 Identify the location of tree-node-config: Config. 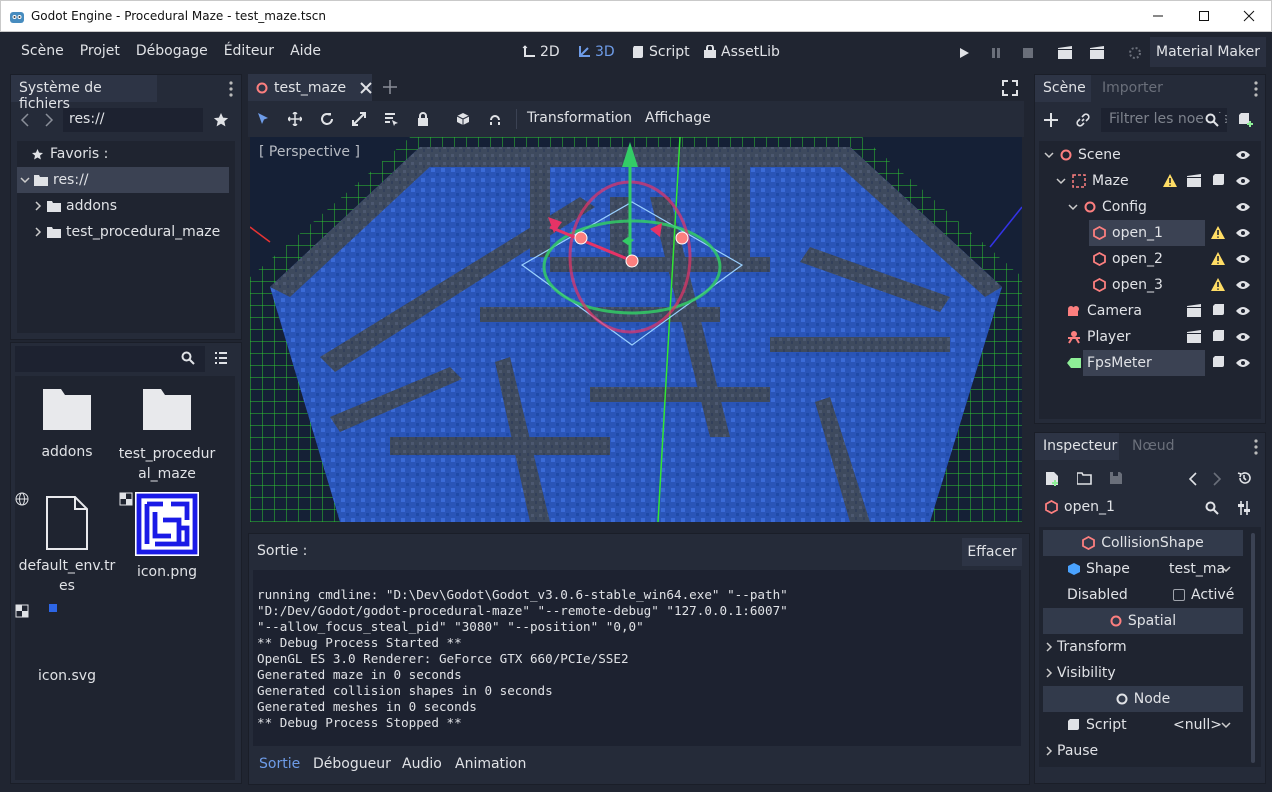
(1149, 207).